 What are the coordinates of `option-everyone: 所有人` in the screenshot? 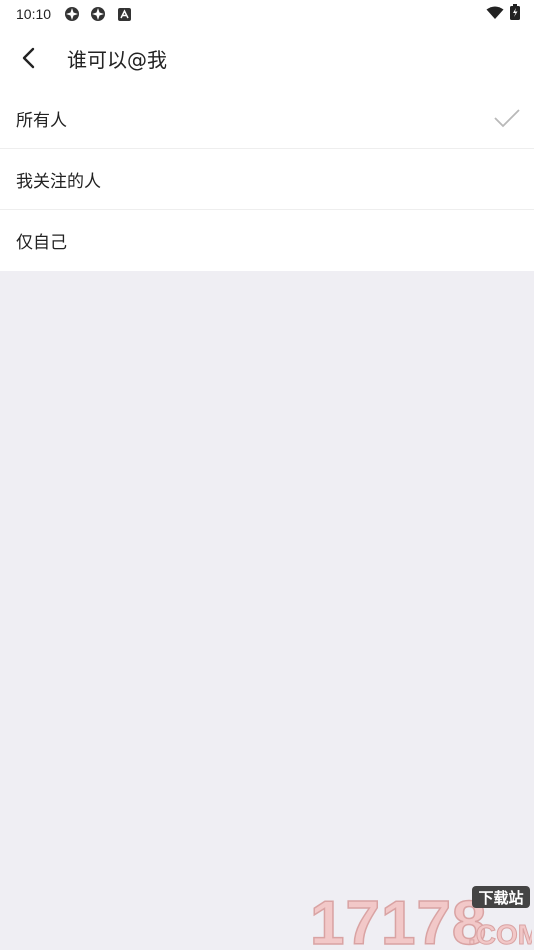 It's located at (267, 118).